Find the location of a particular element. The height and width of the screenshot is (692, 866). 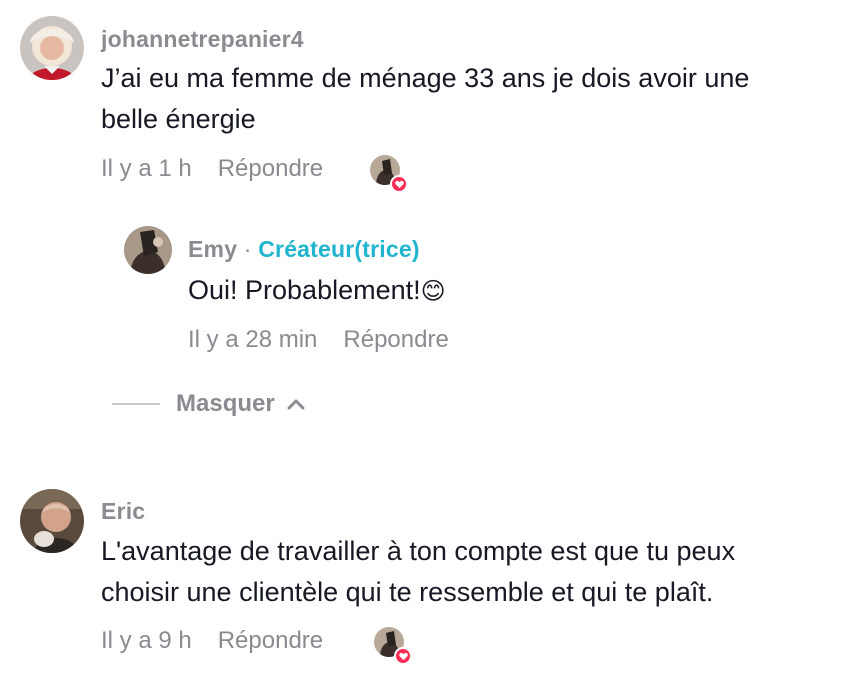

hide-replies-button: Masquer is located at coordinates (208, 404).